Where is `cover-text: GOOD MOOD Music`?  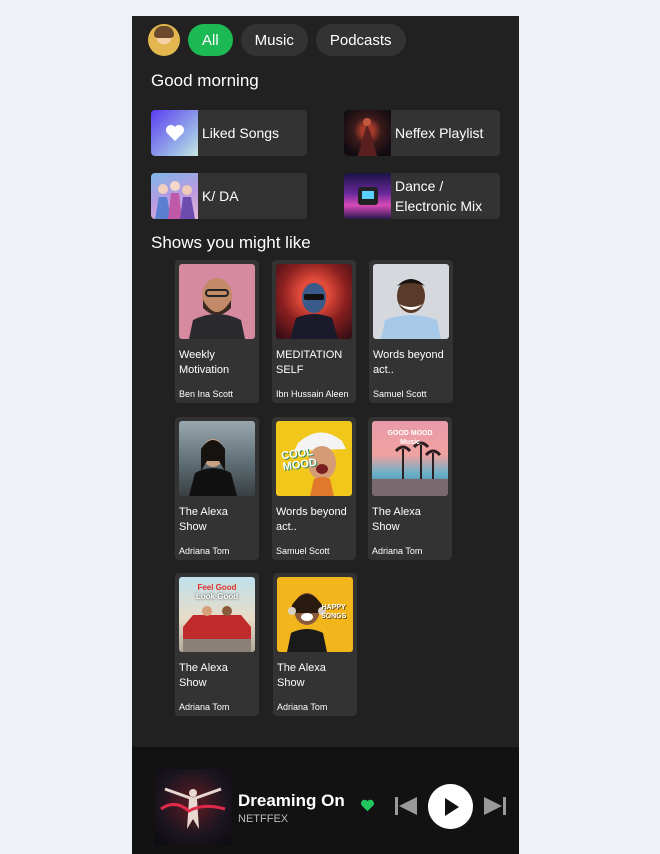 cover-text: GOOD MOOD Music is located at coordinates (410, 438).